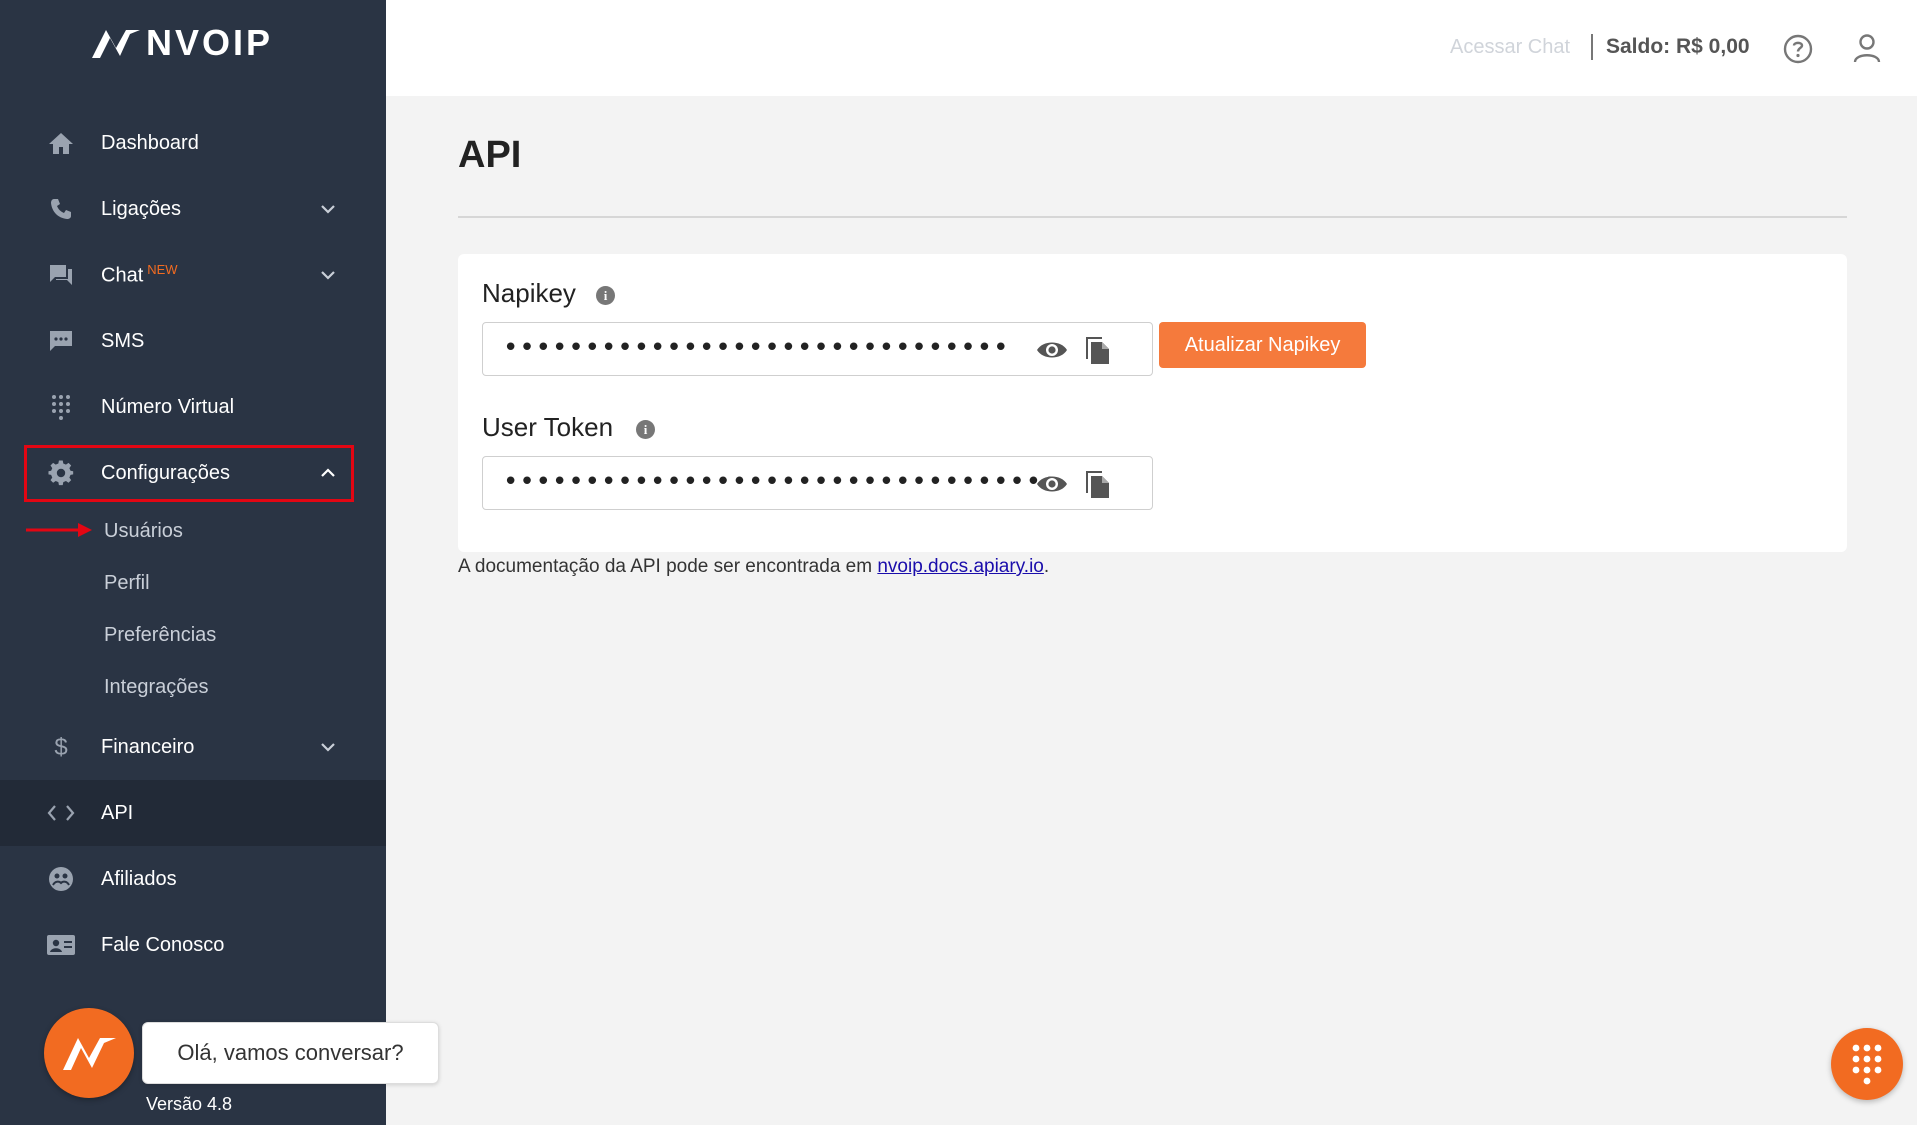 The image size is (1917, 1125). What do you see at coordinates (61, 143) in the screenshot?
I see `home-icon` at bounding box center [61, 143].